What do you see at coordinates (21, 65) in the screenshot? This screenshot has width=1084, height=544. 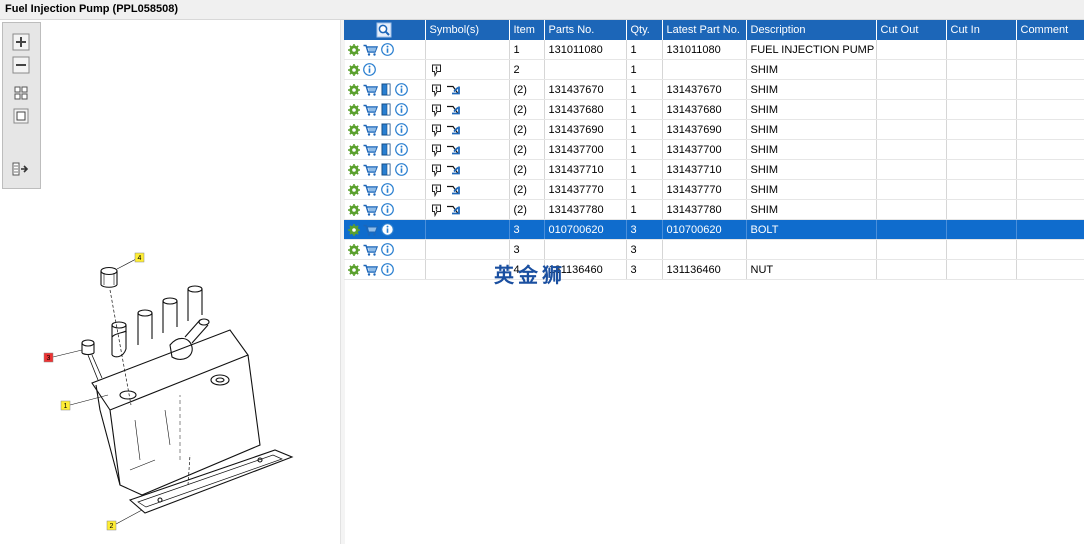 I see `zoom-out-icon` at bounding box center [21, 65].